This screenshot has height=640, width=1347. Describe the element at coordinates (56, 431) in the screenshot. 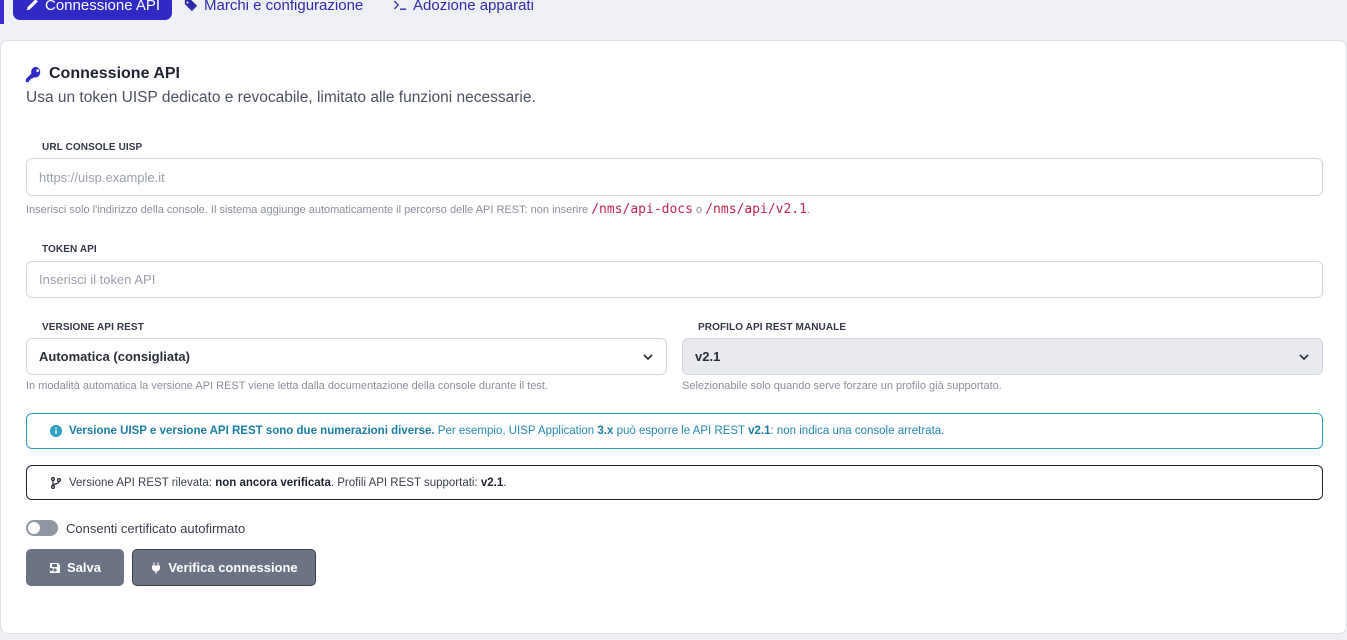

I see `info-icon` at that location.